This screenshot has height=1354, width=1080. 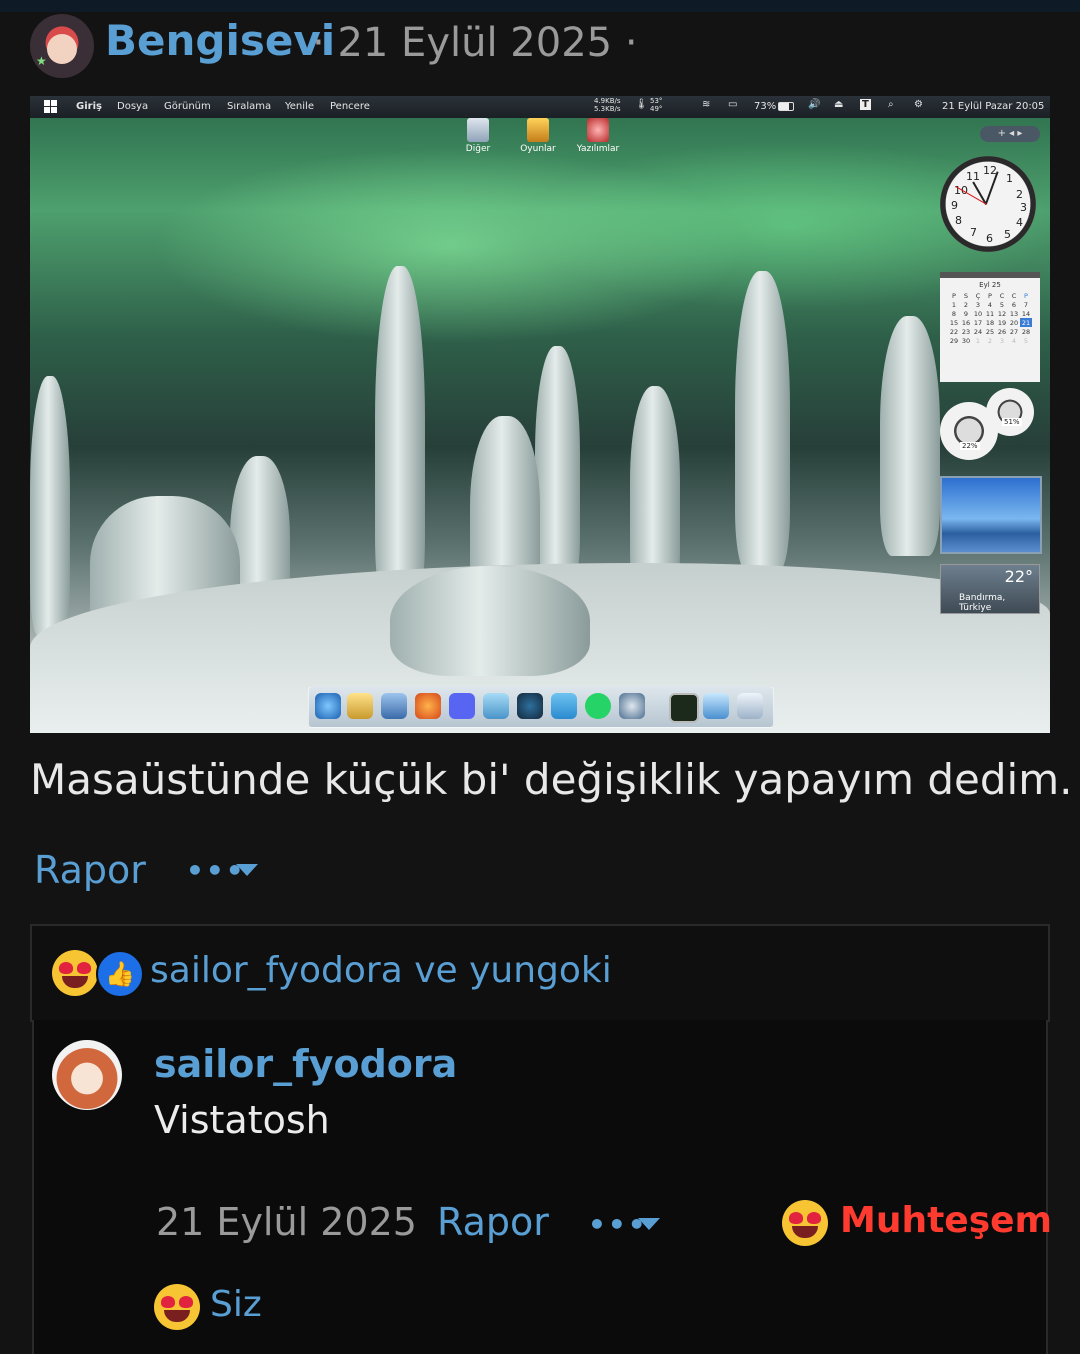 What do you see at coordinates (814, 104) in the screenshot?
I see `volume-icon: 🔊` at bounding box center [814, 104].